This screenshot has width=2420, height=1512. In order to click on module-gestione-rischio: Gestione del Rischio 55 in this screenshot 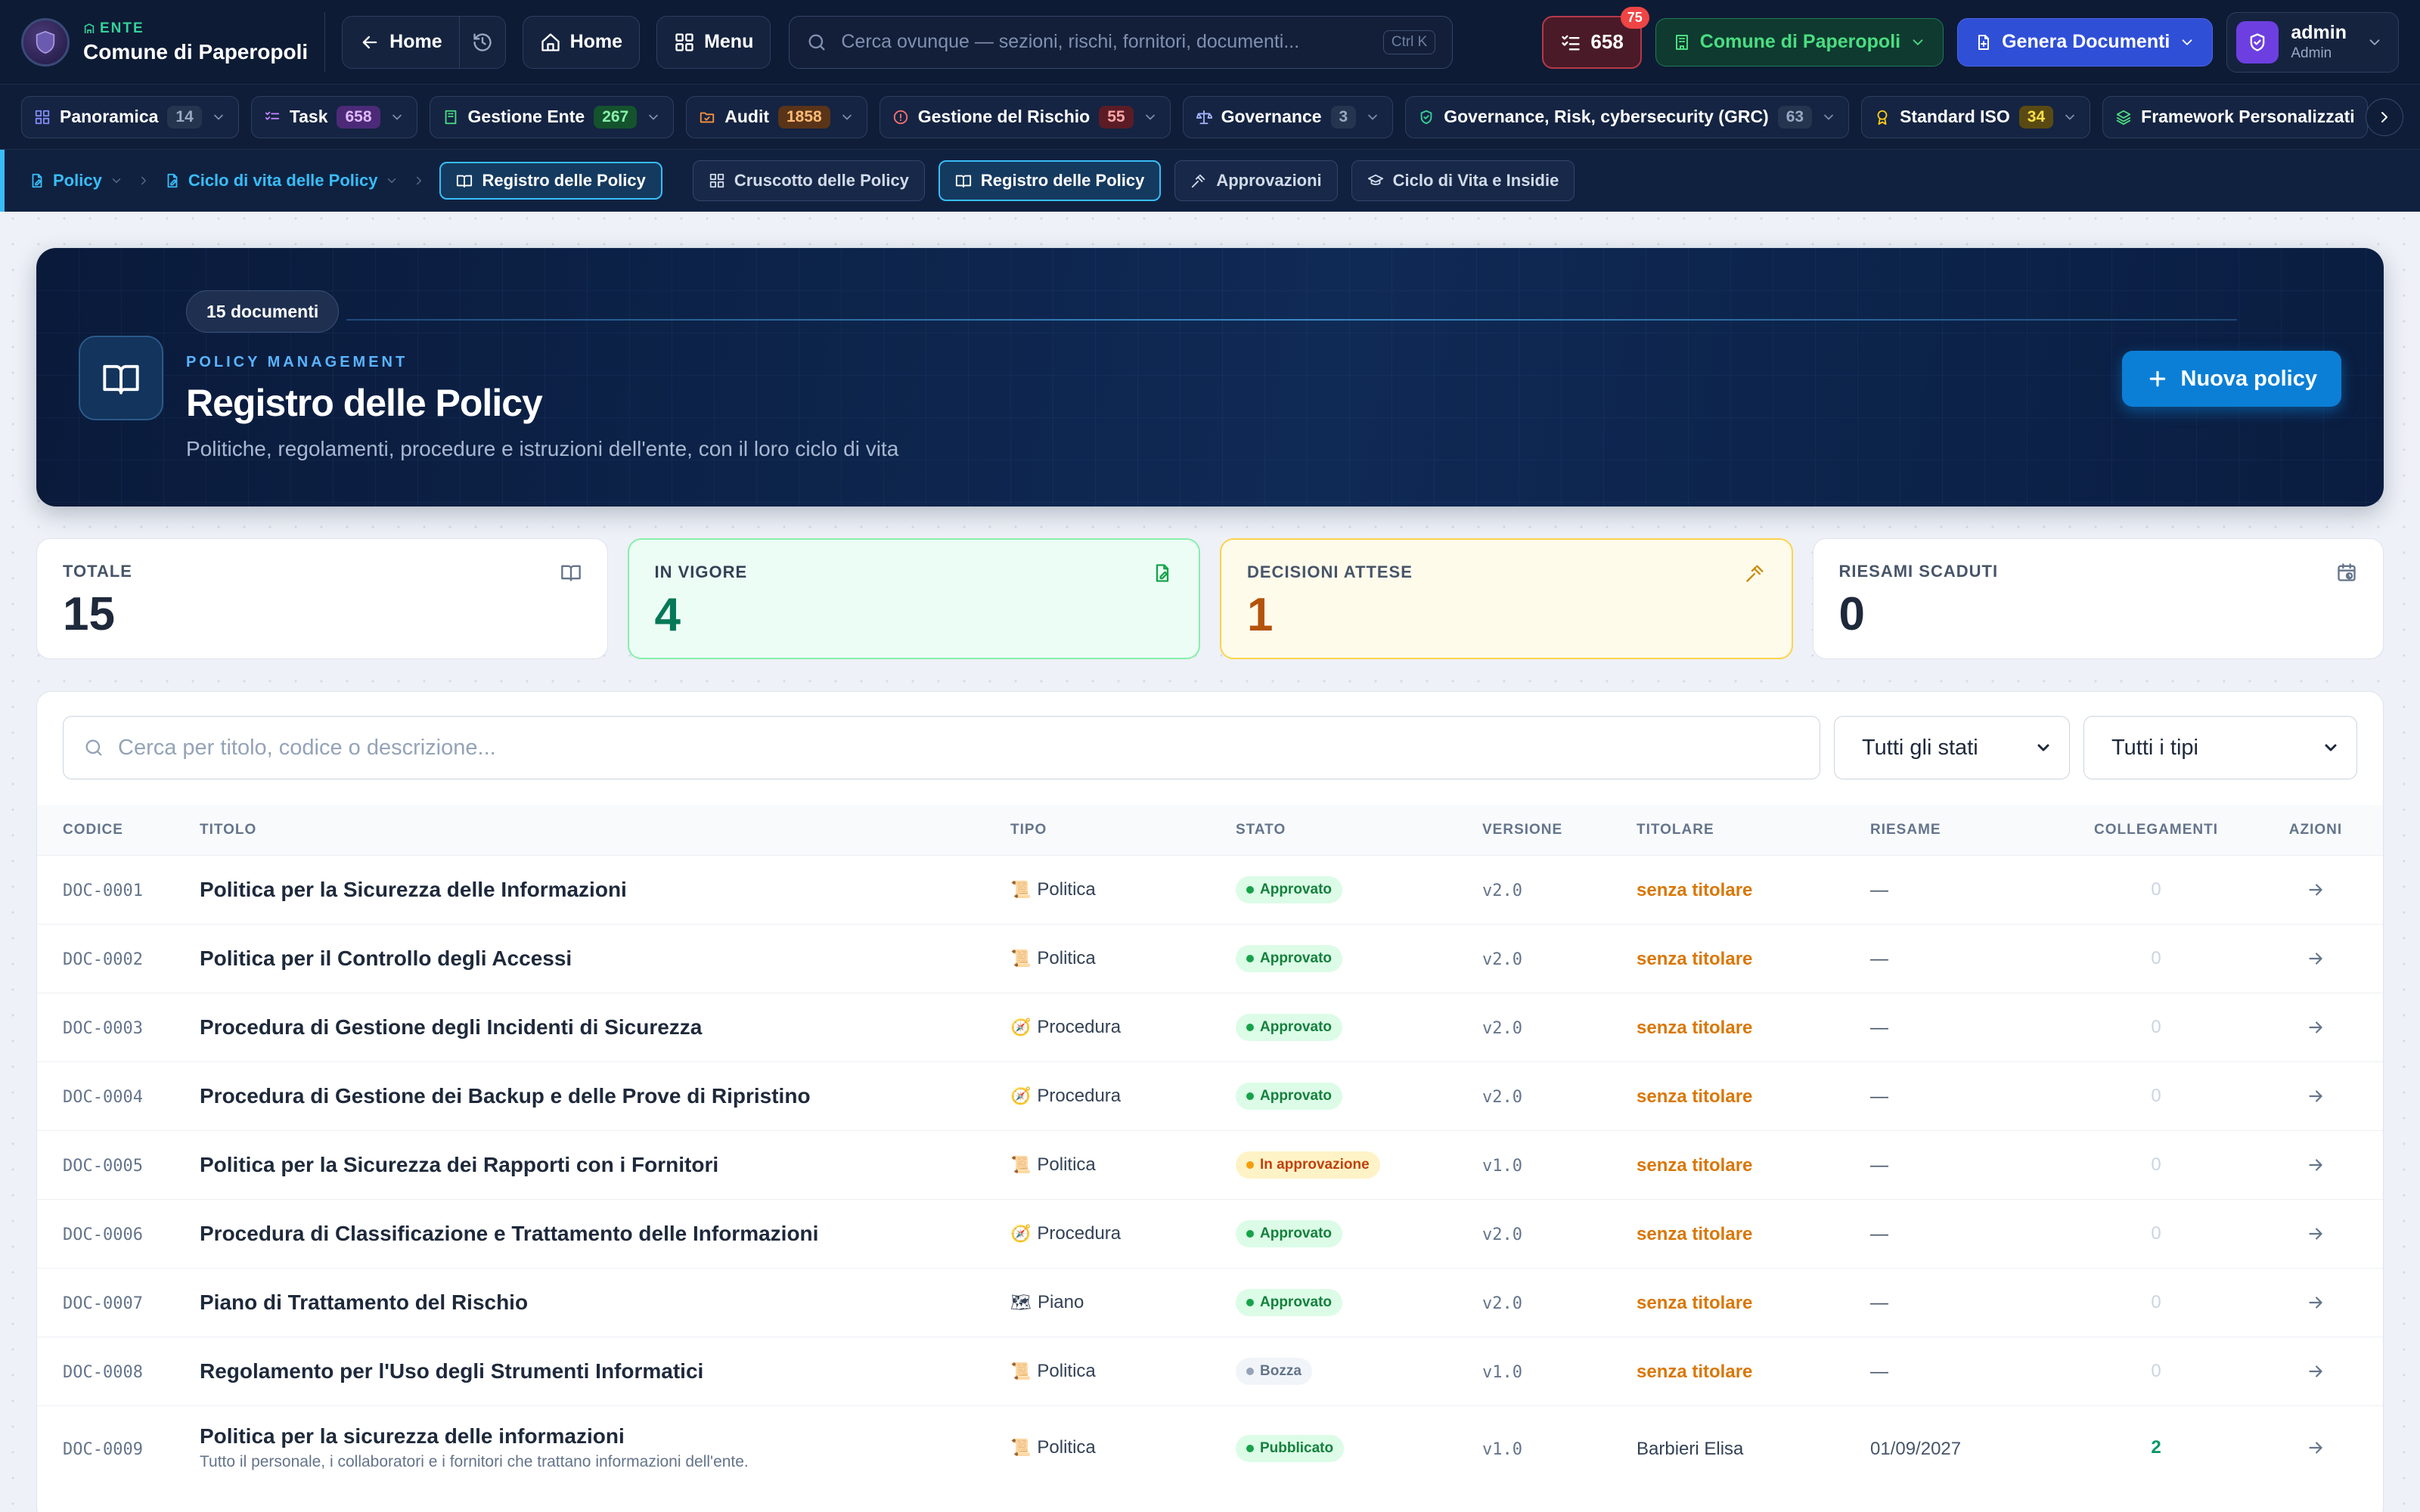, I will do `click(1025, 117)`.